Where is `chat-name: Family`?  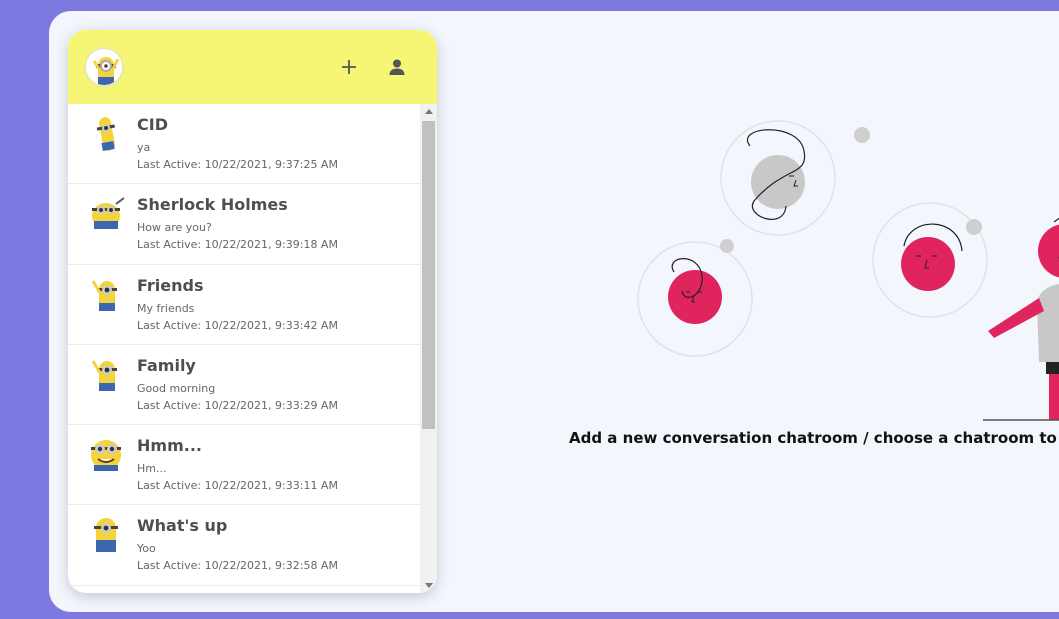
chat-name: Family is located at coordinates (166, 365).